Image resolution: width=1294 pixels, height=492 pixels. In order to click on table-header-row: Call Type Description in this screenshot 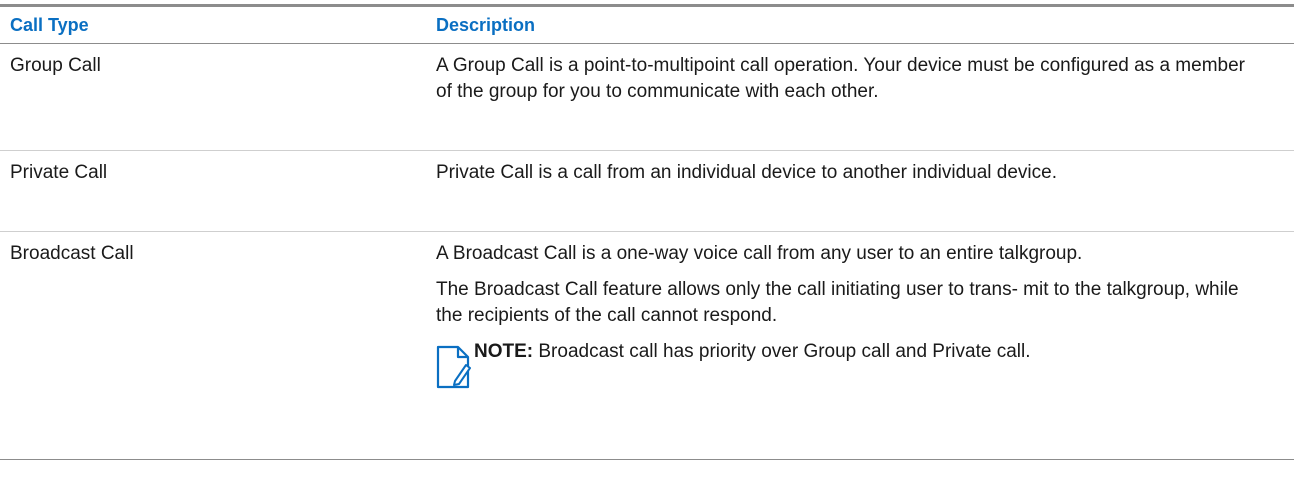, I will do `click(647, 24)`.